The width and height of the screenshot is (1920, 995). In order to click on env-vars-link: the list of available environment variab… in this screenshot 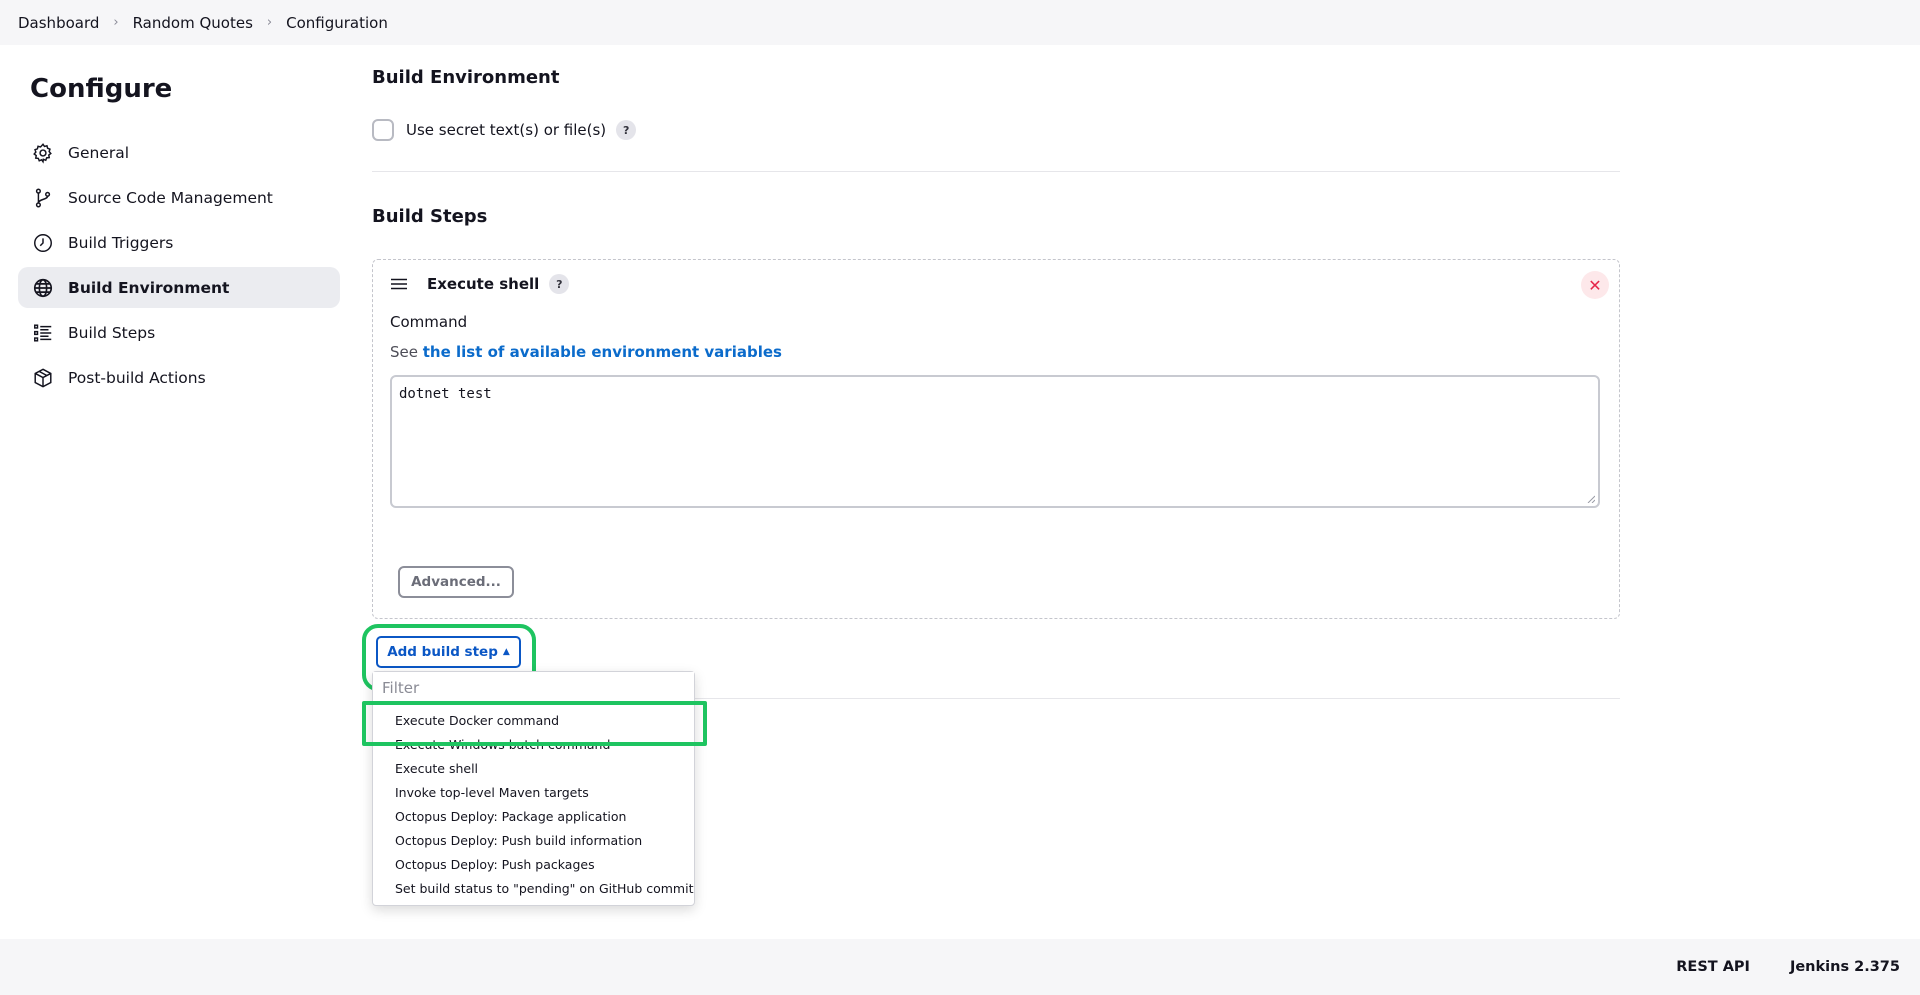, I will do `click(602, 352)`.